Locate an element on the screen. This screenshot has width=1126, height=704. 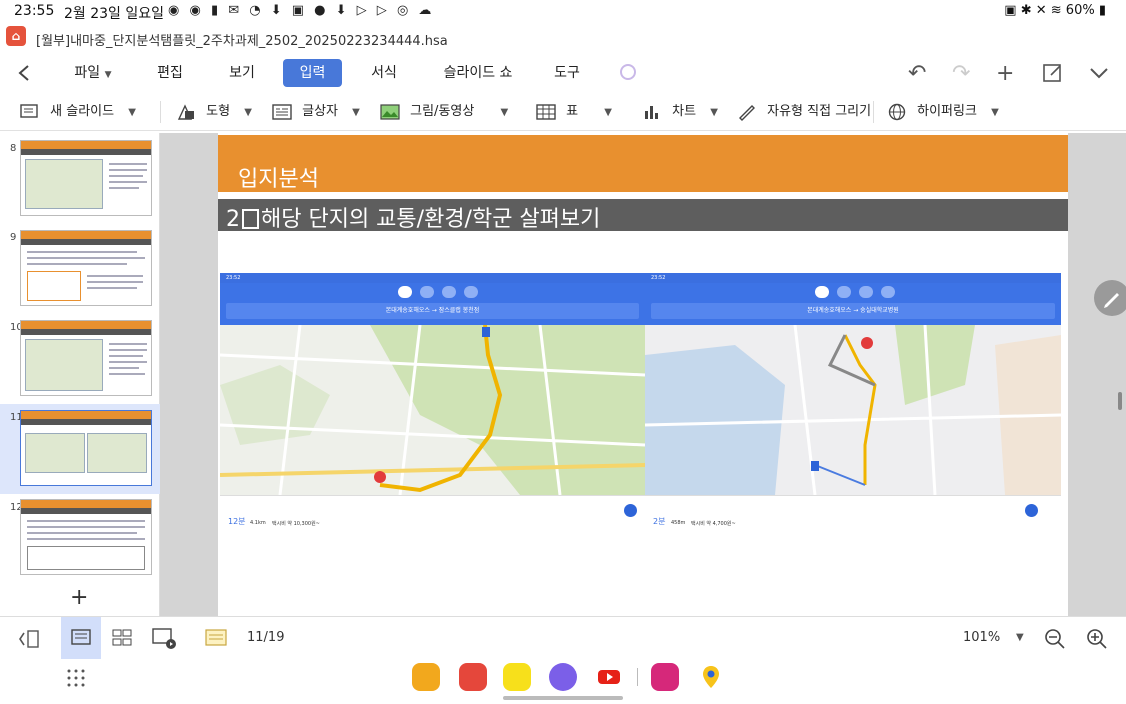
my-files-app-icon is located at coordinates (426, 677).